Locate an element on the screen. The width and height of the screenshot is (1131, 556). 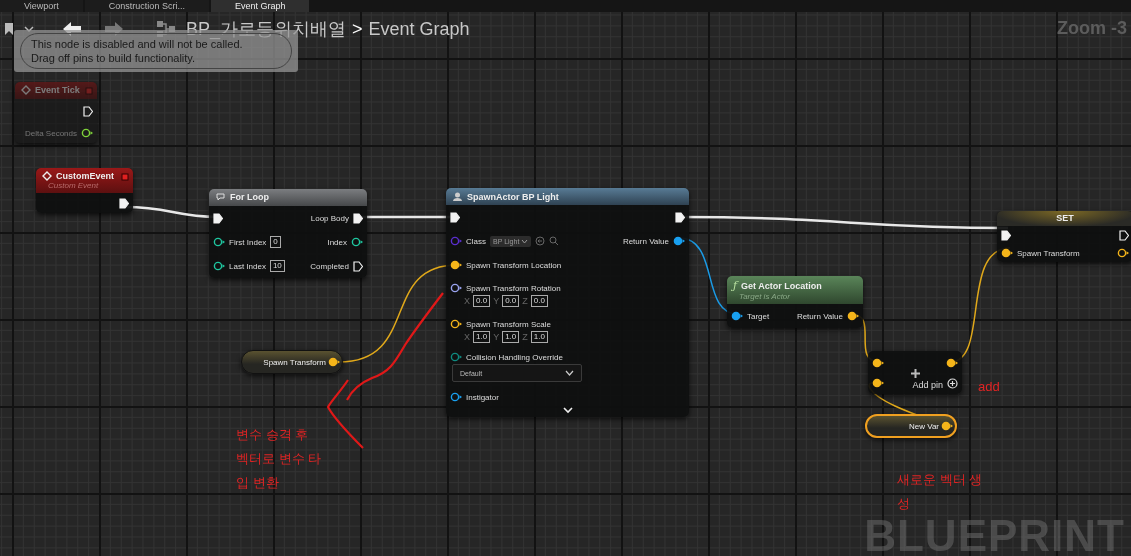
pin-label: Completed is located at coordinates (329, 266).